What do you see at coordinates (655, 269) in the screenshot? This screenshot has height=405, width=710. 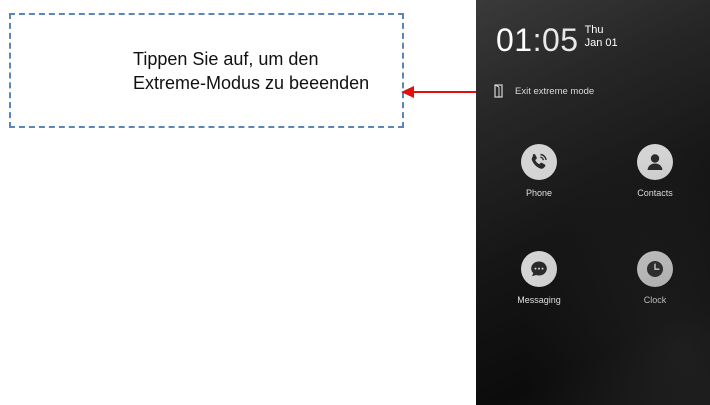 I see `clock-icon` at bounding box center [655, 269].